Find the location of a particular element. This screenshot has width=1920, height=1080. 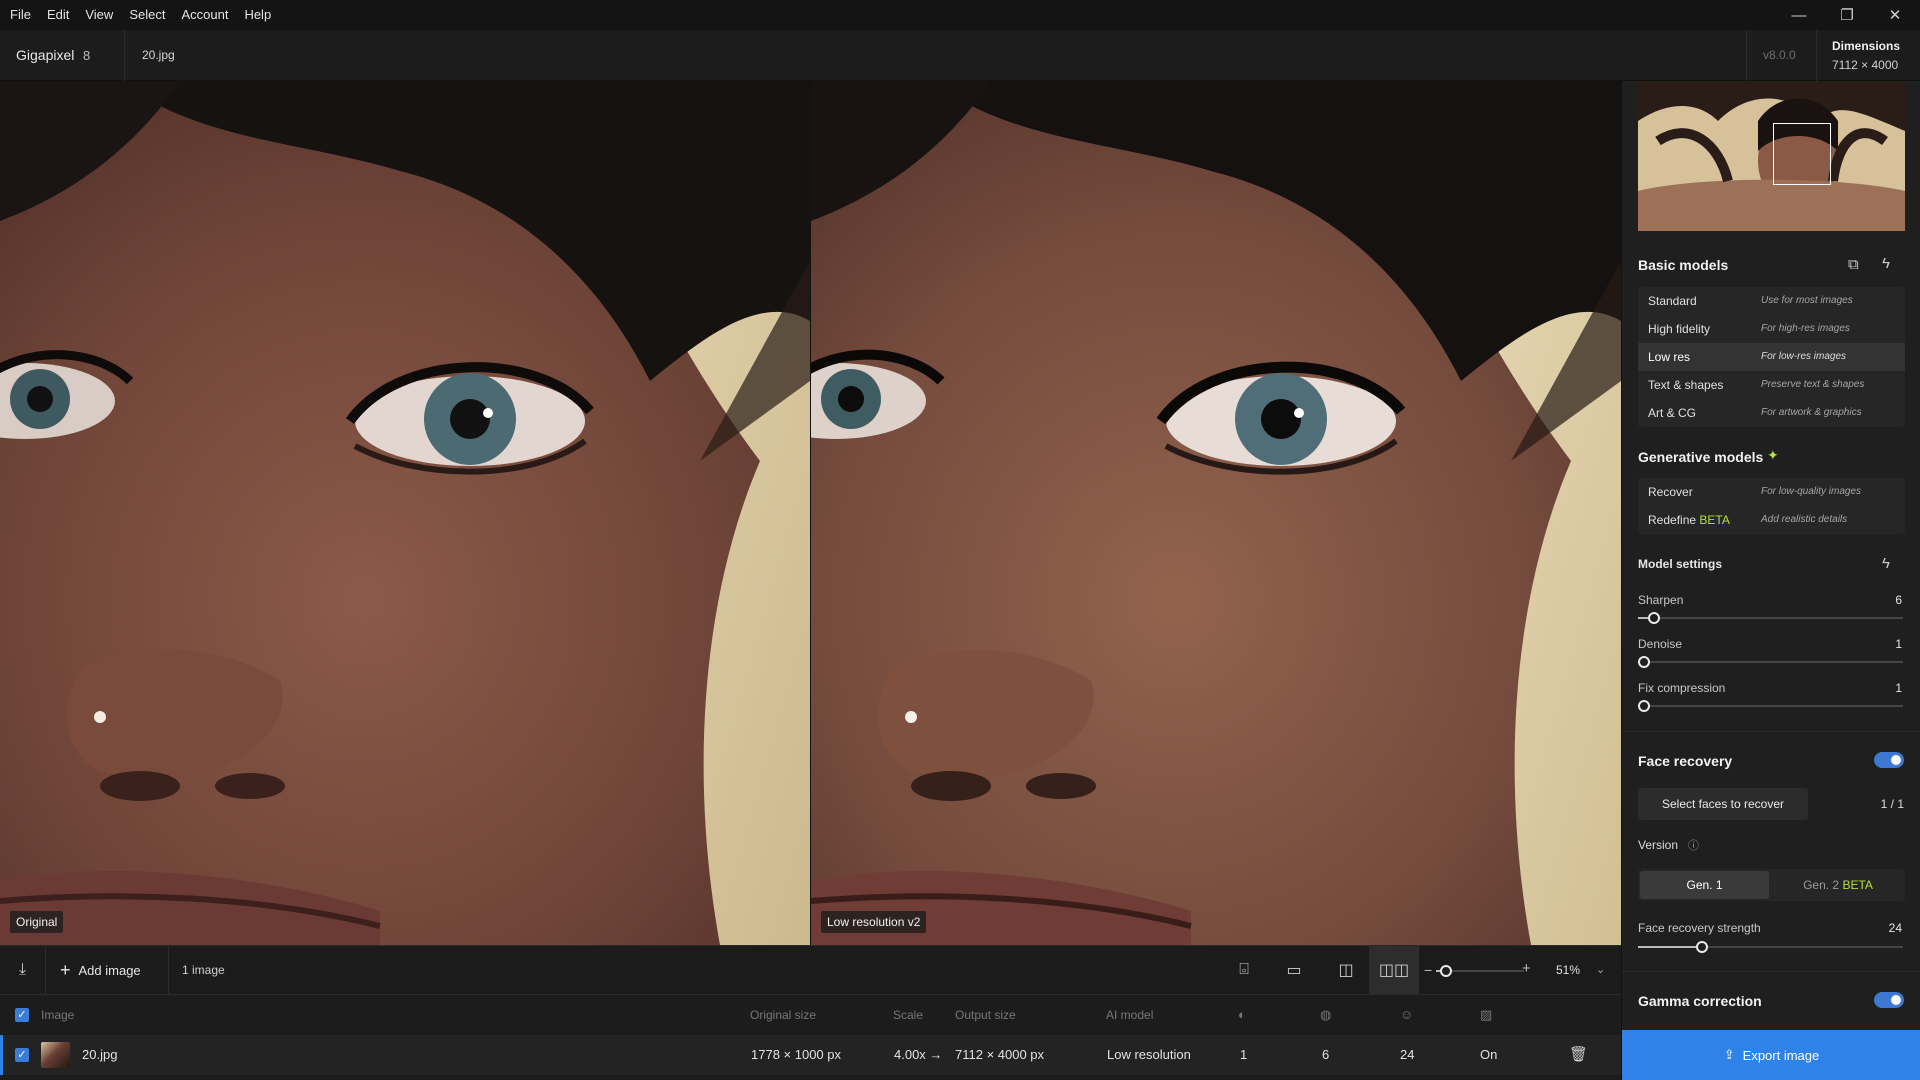

navigator-image is located at coordinates (1771, 156).